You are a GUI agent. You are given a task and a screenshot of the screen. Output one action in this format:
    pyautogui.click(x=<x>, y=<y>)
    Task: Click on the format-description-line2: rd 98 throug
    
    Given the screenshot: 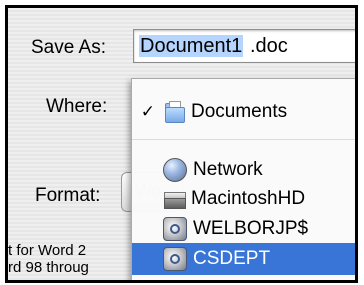 What is the action you would take?
    pyautogui.click(x=48, y=267)
    